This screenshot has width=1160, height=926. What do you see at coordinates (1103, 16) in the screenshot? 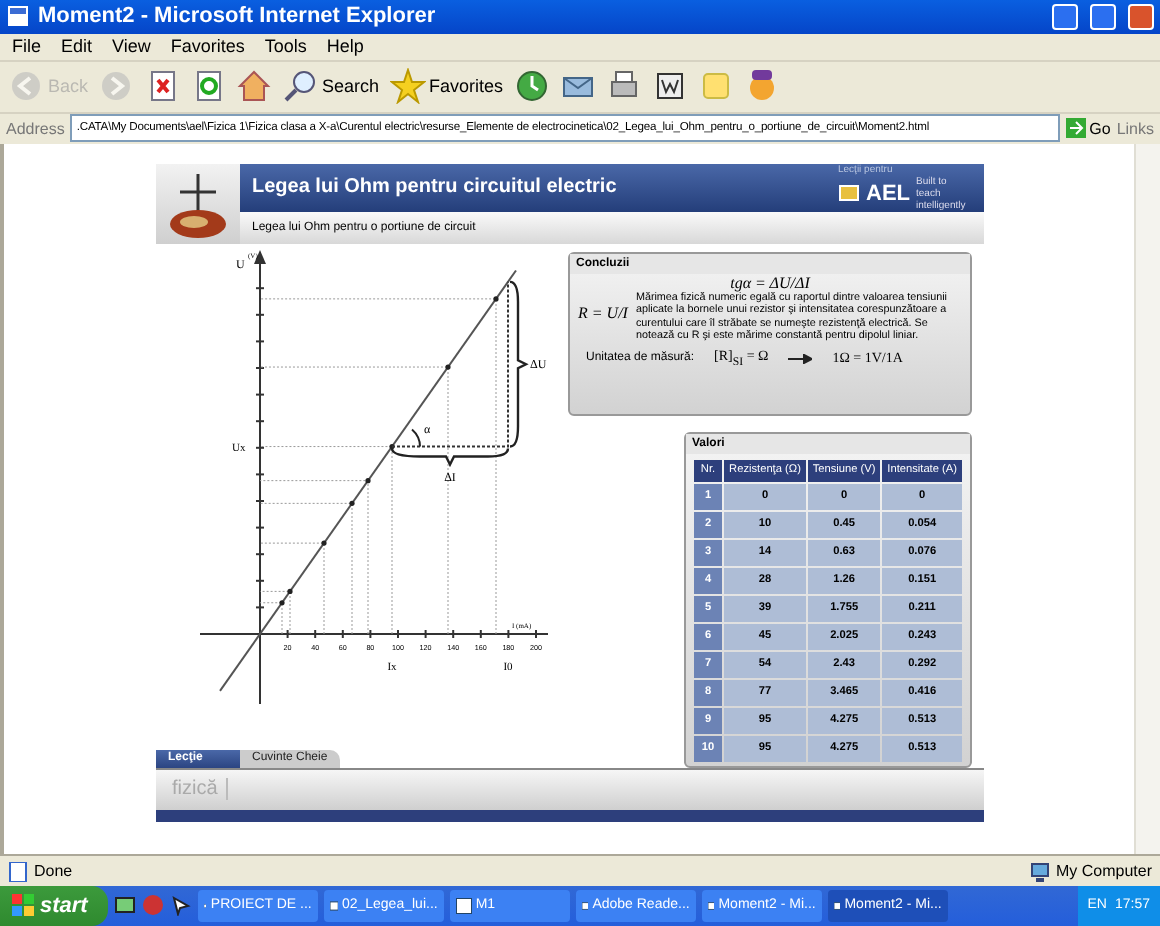
I see `maximize-button` at bounding box center [1103, 16].